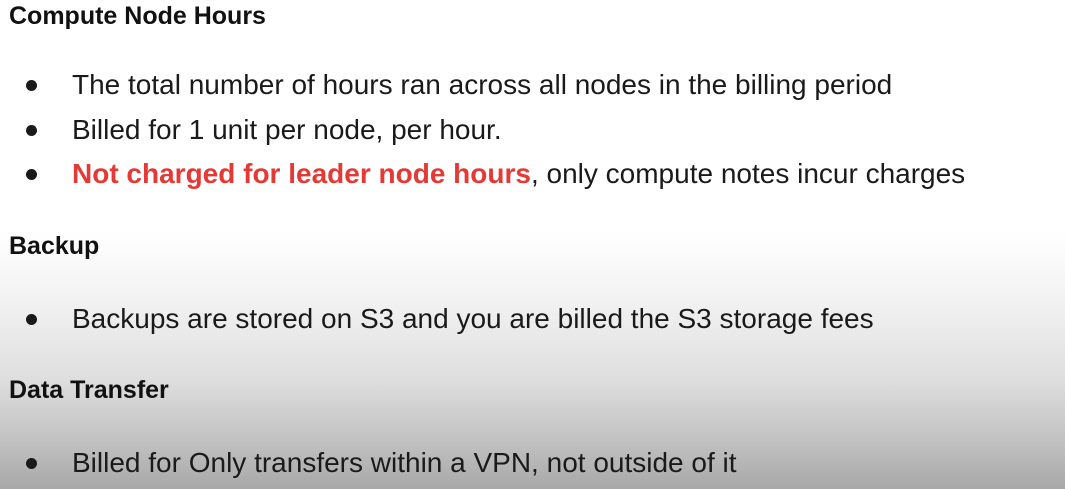 This screenshot has width=1065, height=489. Describe the element at coordinates (301, 173) in the screenshot. I see `highlighted-text: Not charged for leader node hours` at that location.